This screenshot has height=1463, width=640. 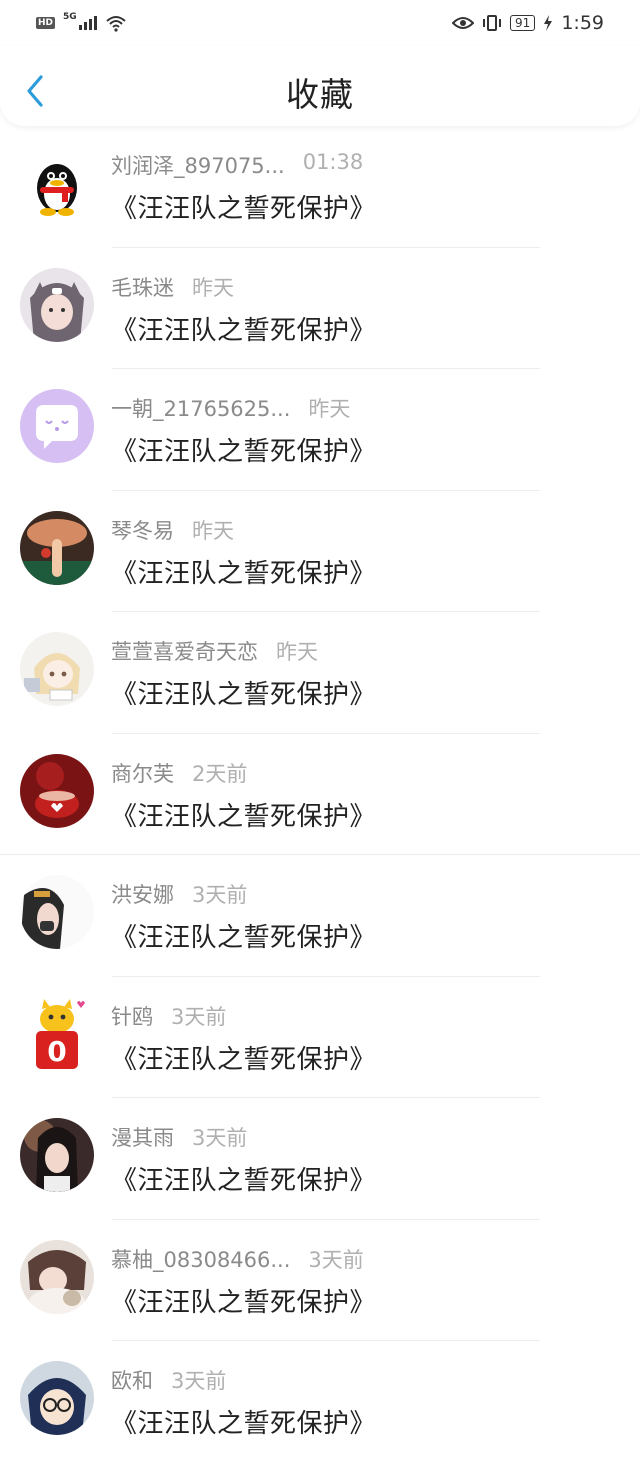 What do you see at coordinates (320, 308) in the screenshot?
I see `list-item: 毛珠迷 昨天 《汪汪队之誓死保护》` at bounding box center [320, 308].